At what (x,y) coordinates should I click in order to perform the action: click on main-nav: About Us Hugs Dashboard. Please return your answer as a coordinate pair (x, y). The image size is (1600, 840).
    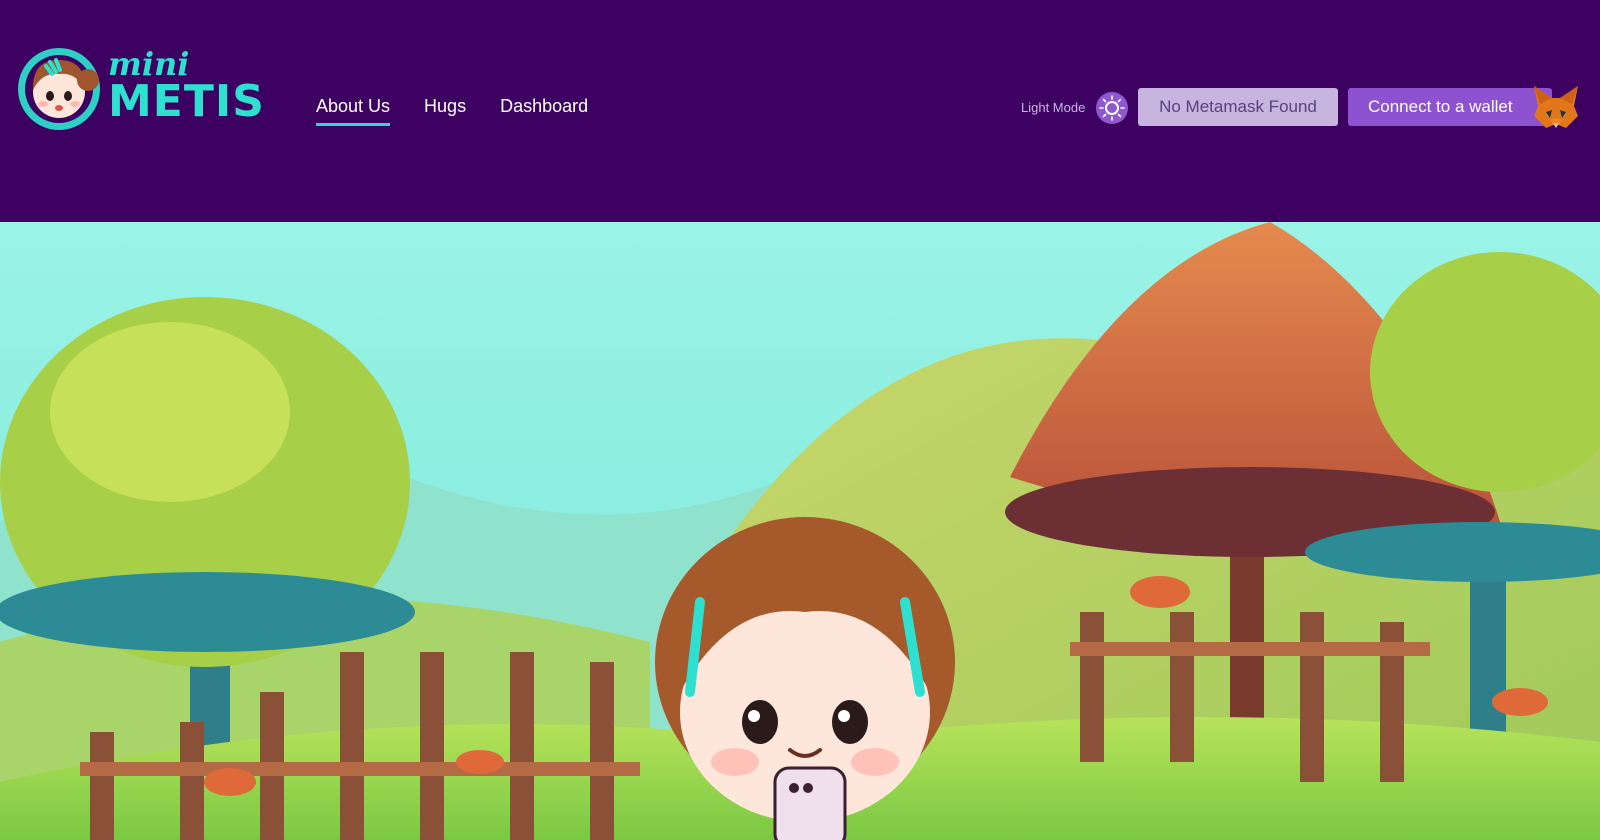
    Looking at the image, I should click on (452, 111).